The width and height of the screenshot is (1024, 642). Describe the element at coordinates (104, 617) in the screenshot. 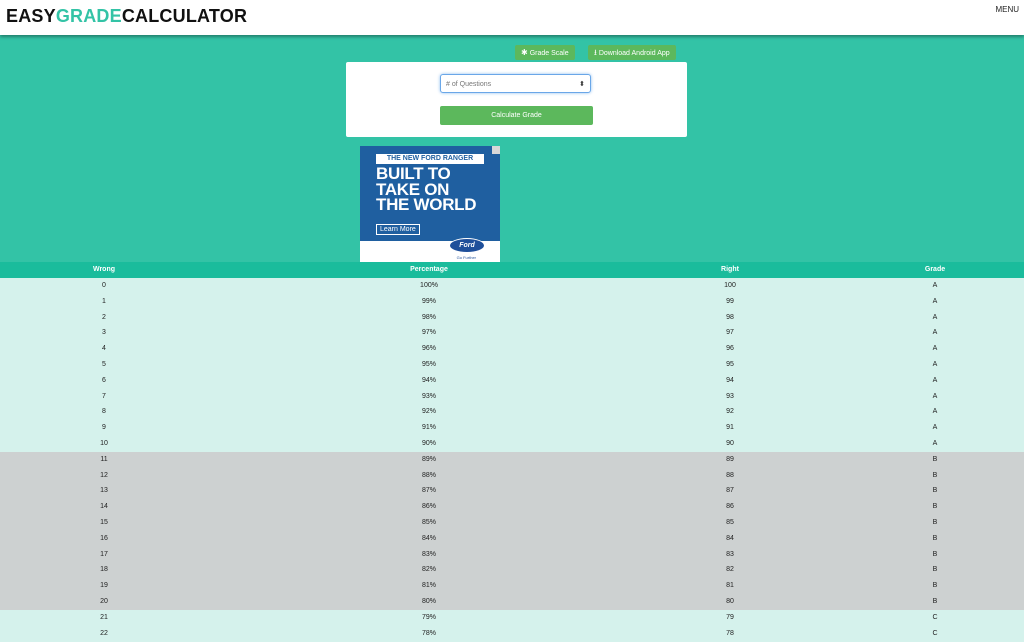

I see `cell-wrong: 21` at that location.